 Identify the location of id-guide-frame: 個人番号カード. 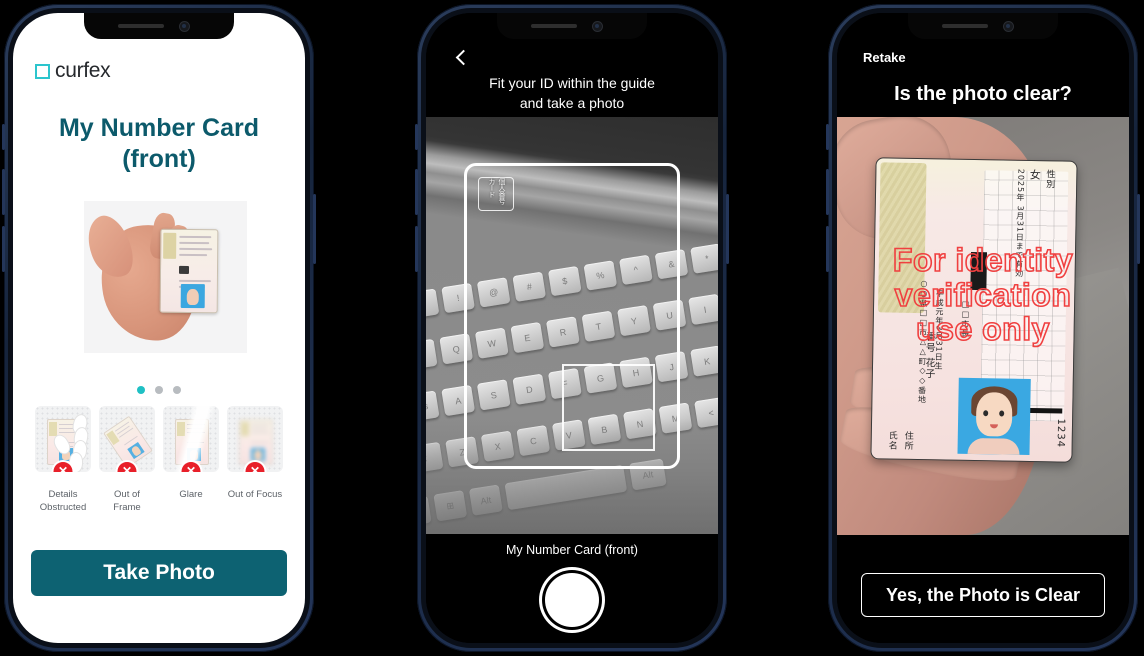
(572, 316).